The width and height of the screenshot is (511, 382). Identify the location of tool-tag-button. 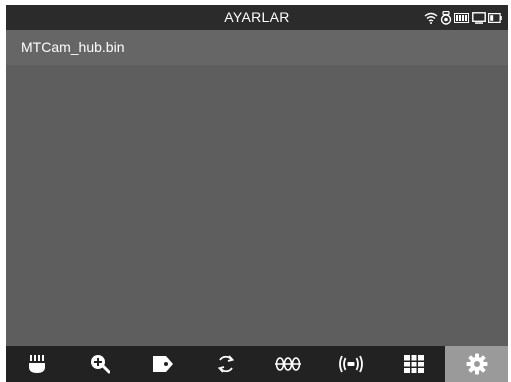
(163, 364).